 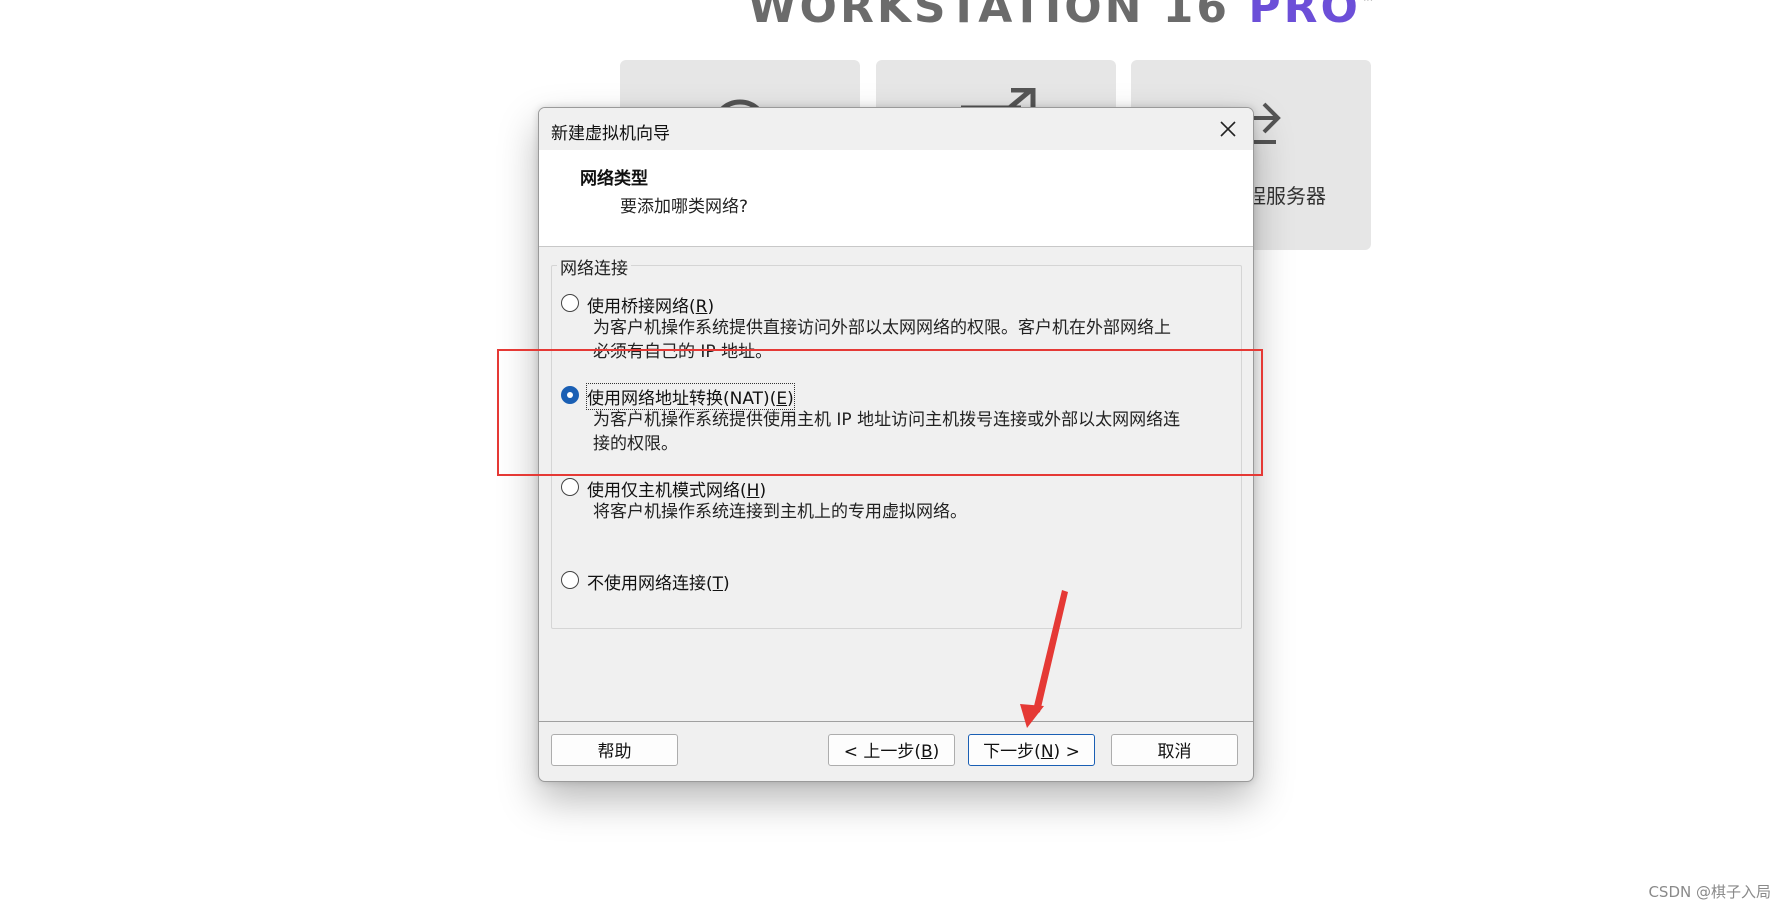 I want to click on radio-host-only, so click(x=570, y=487).